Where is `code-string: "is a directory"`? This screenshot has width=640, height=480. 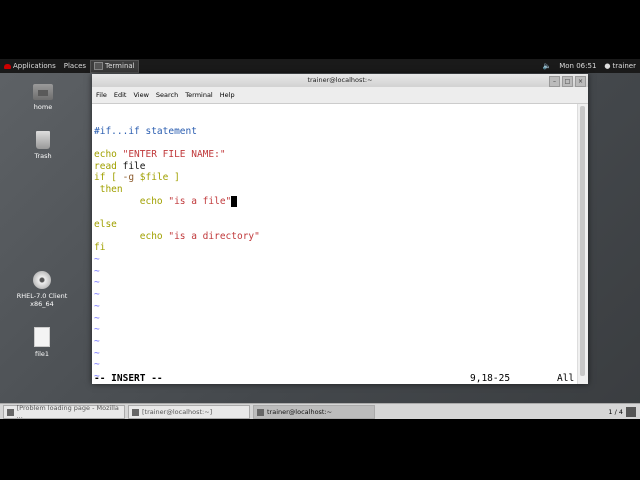
code-string: "is a directory" is located at coordinates (214, 236).